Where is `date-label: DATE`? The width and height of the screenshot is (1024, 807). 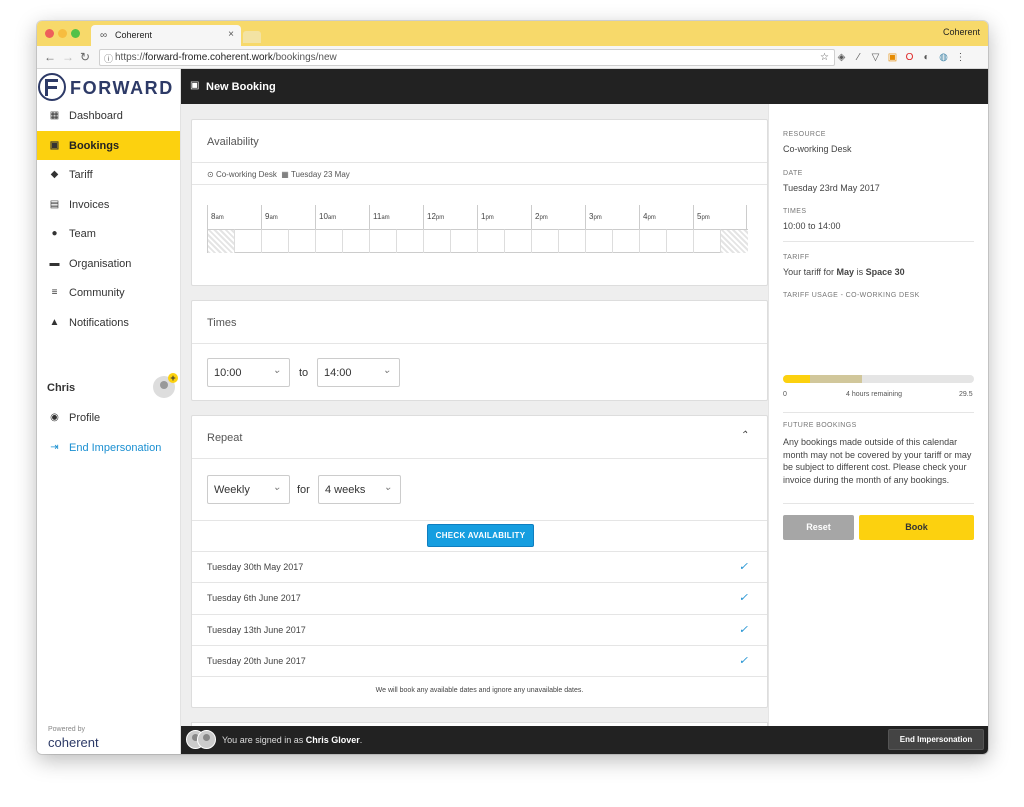 date-label: DATE is located at coordinates (793, 173).